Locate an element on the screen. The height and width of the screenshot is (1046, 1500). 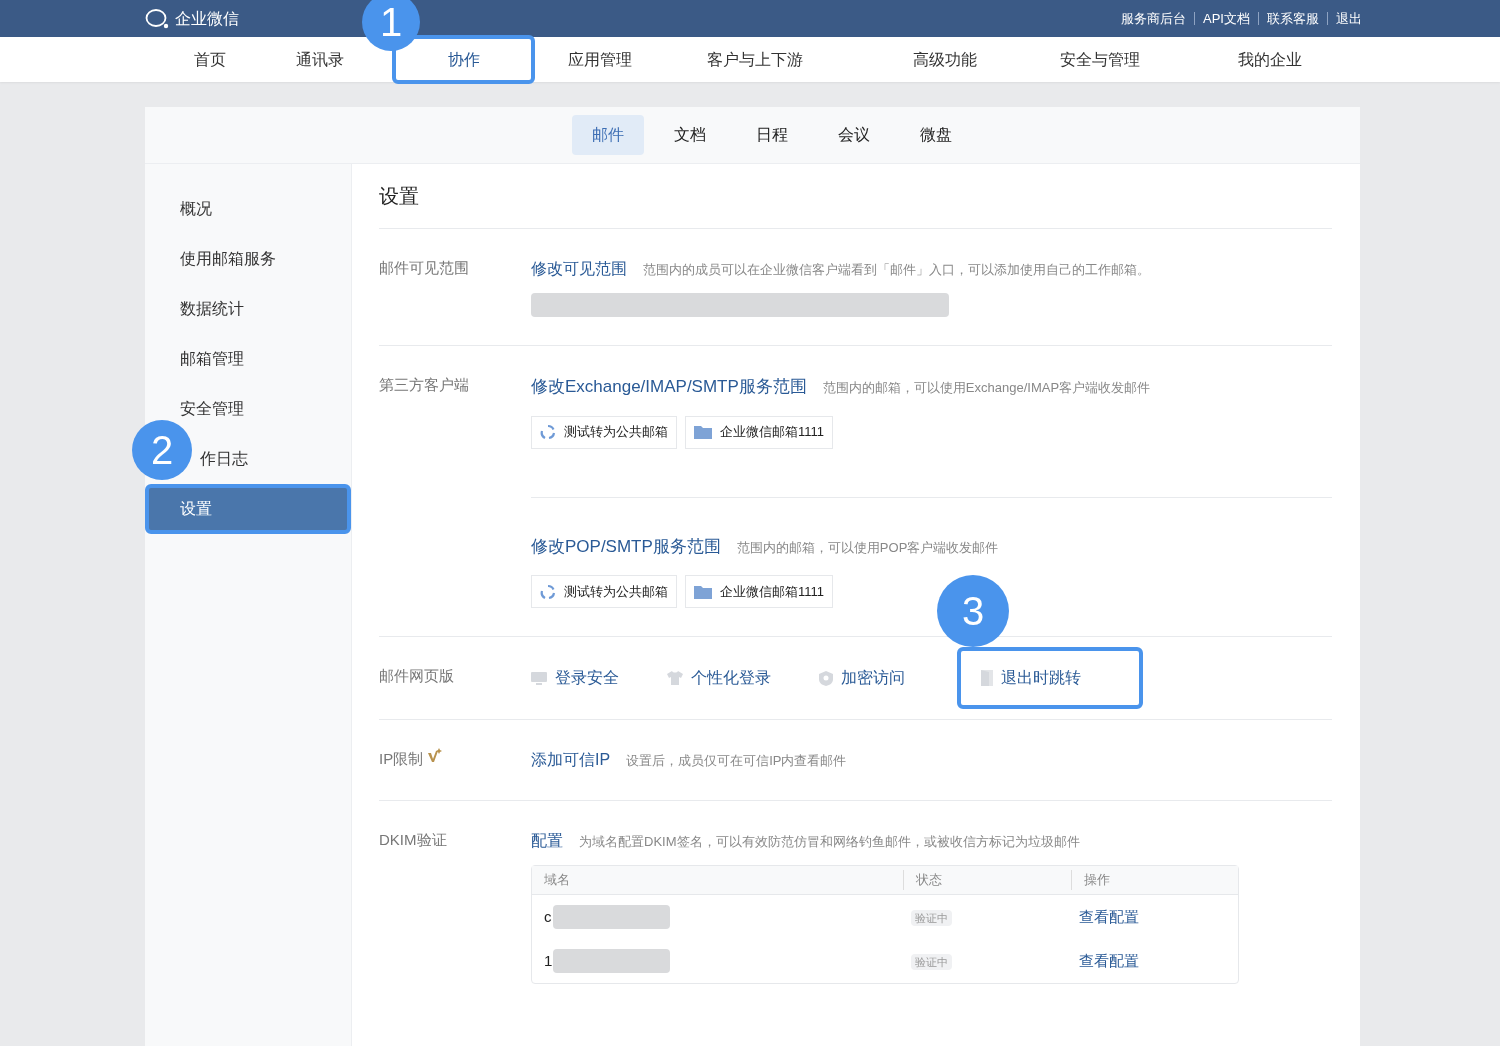
chat-bubble-logo-icon is located at coordinates (158, 18).